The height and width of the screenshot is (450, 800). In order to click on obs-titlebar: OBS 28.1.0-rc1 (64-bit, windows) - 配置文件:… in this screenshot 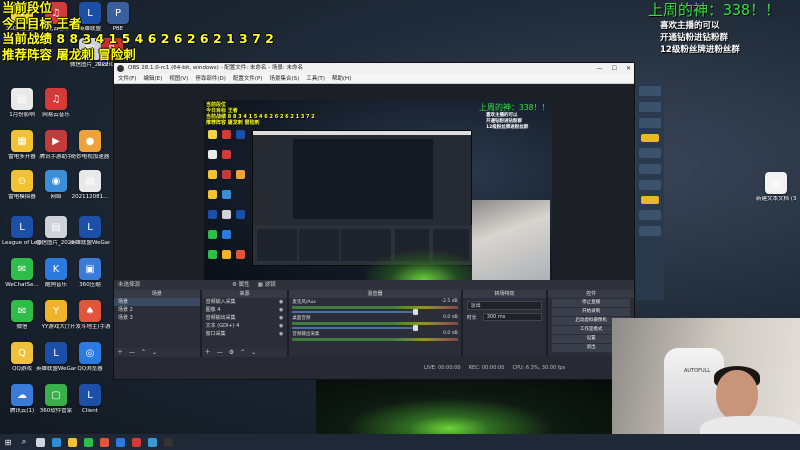, I will do `click(374, 68)`.